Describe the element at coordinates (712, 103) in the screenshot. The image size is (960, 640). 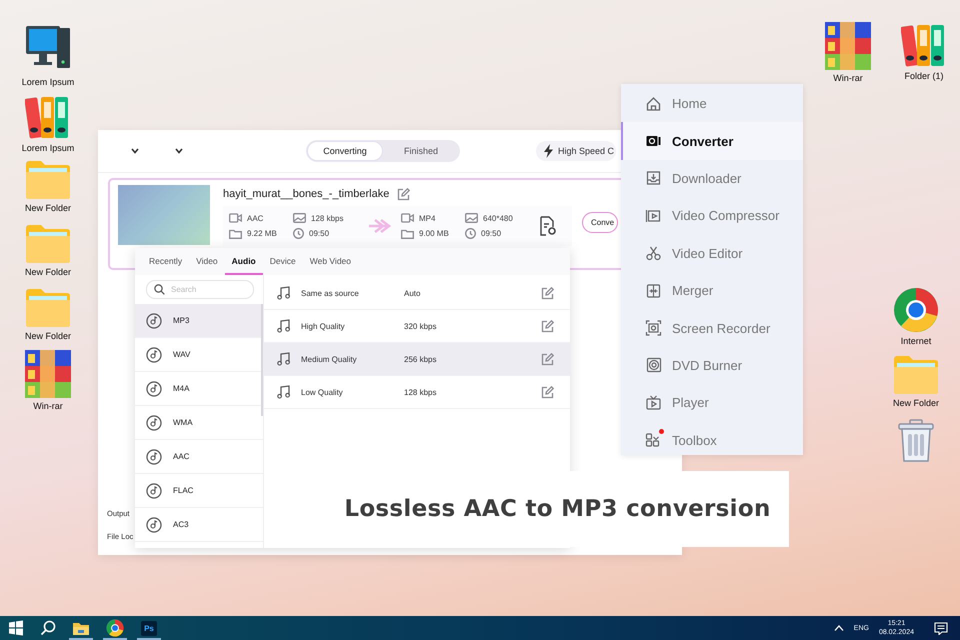
I see `menu-item: Home` at that location.